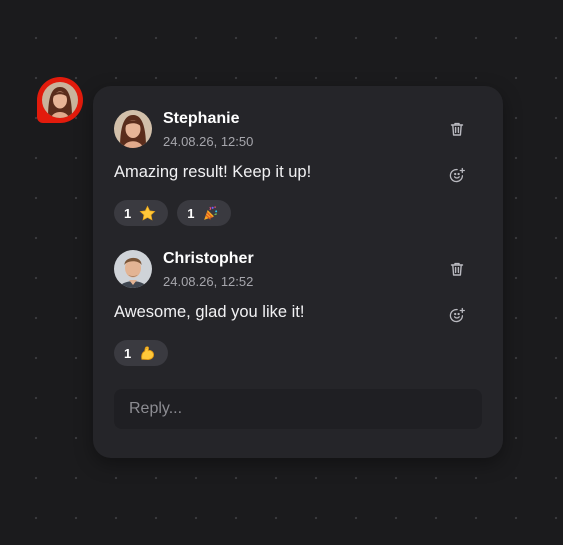 This screenshot has width=563, height=545. I want to click on reactions-row: 1, so click(141, 353).